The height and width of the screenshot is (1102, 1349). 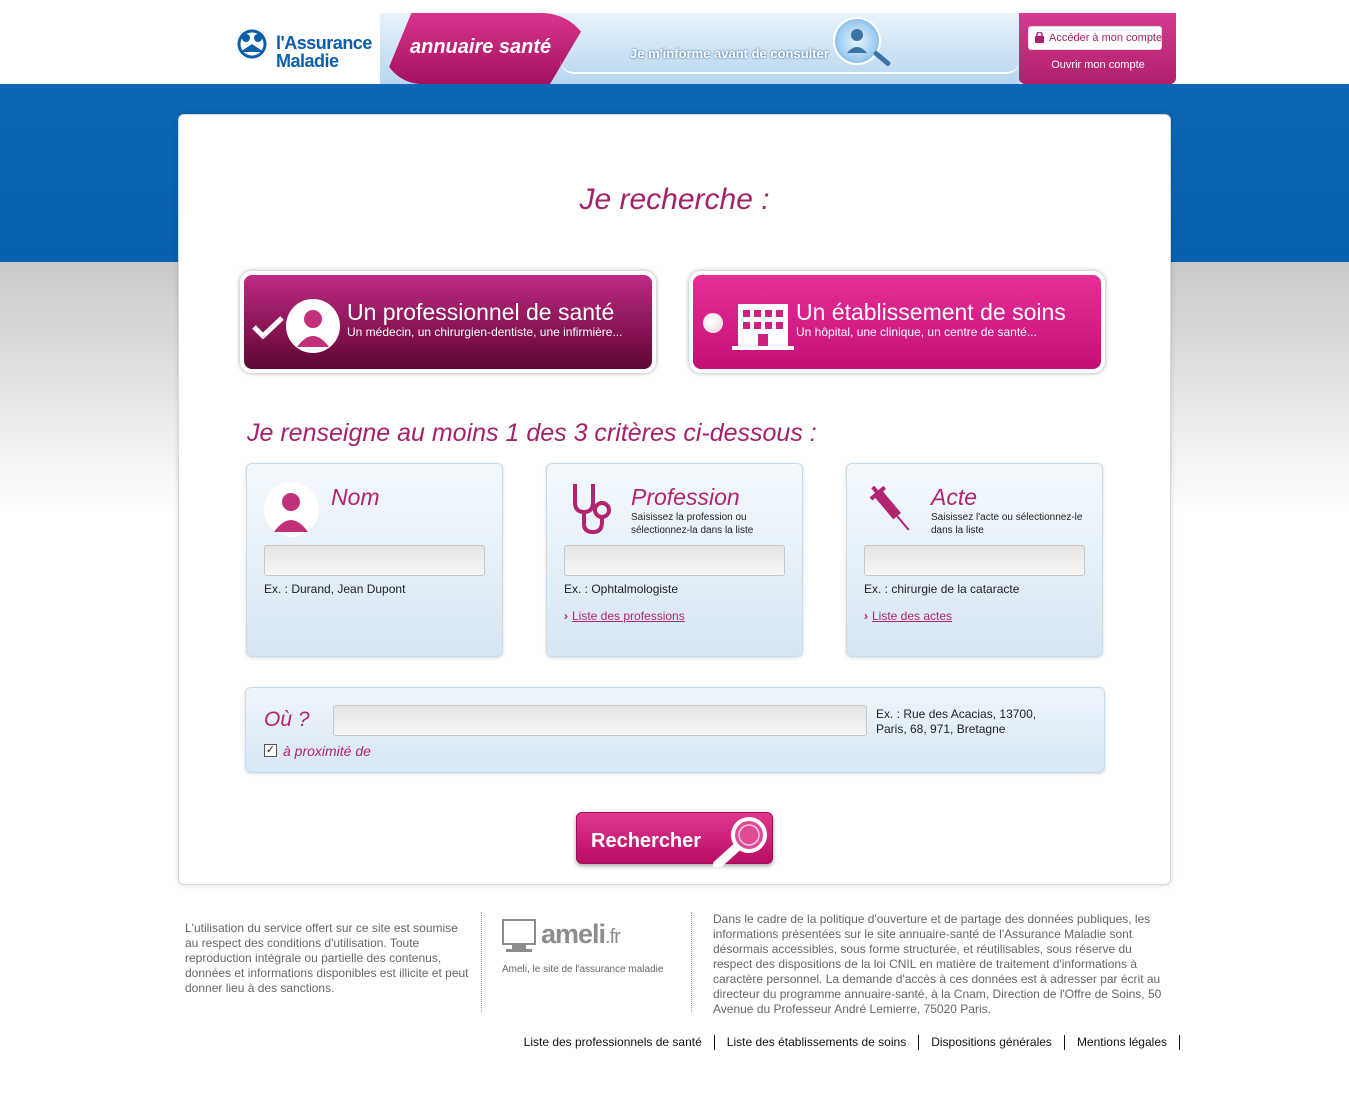 What do you see at coordinates (790, 67) in the screenshot?
I see `tagline-underline` at bounding box center [790, 67].